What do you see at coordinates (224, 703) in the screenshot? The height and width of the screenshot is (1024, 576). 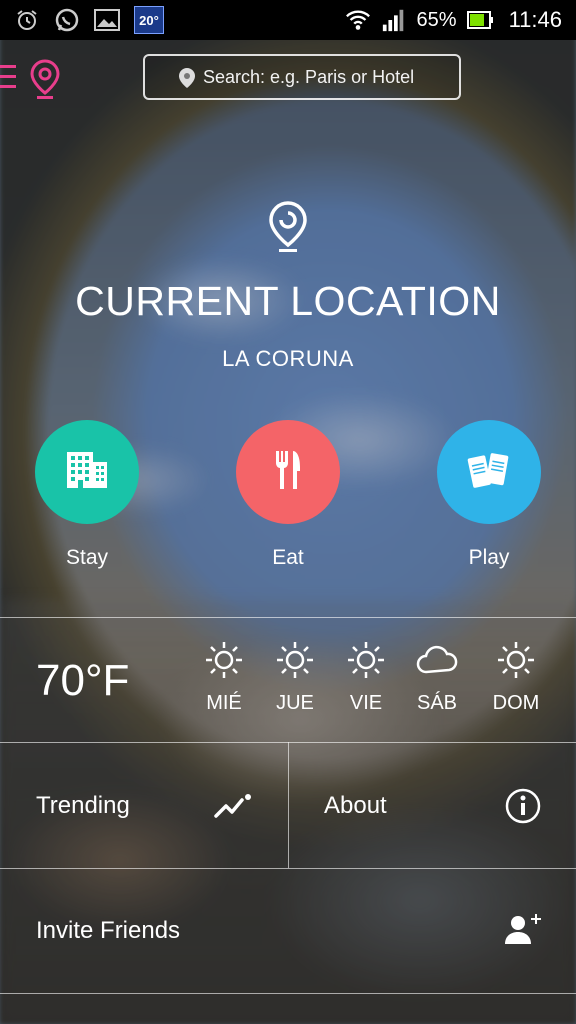 I see `forecast-day-label: MIÉ` at bounding box center [224, 703].